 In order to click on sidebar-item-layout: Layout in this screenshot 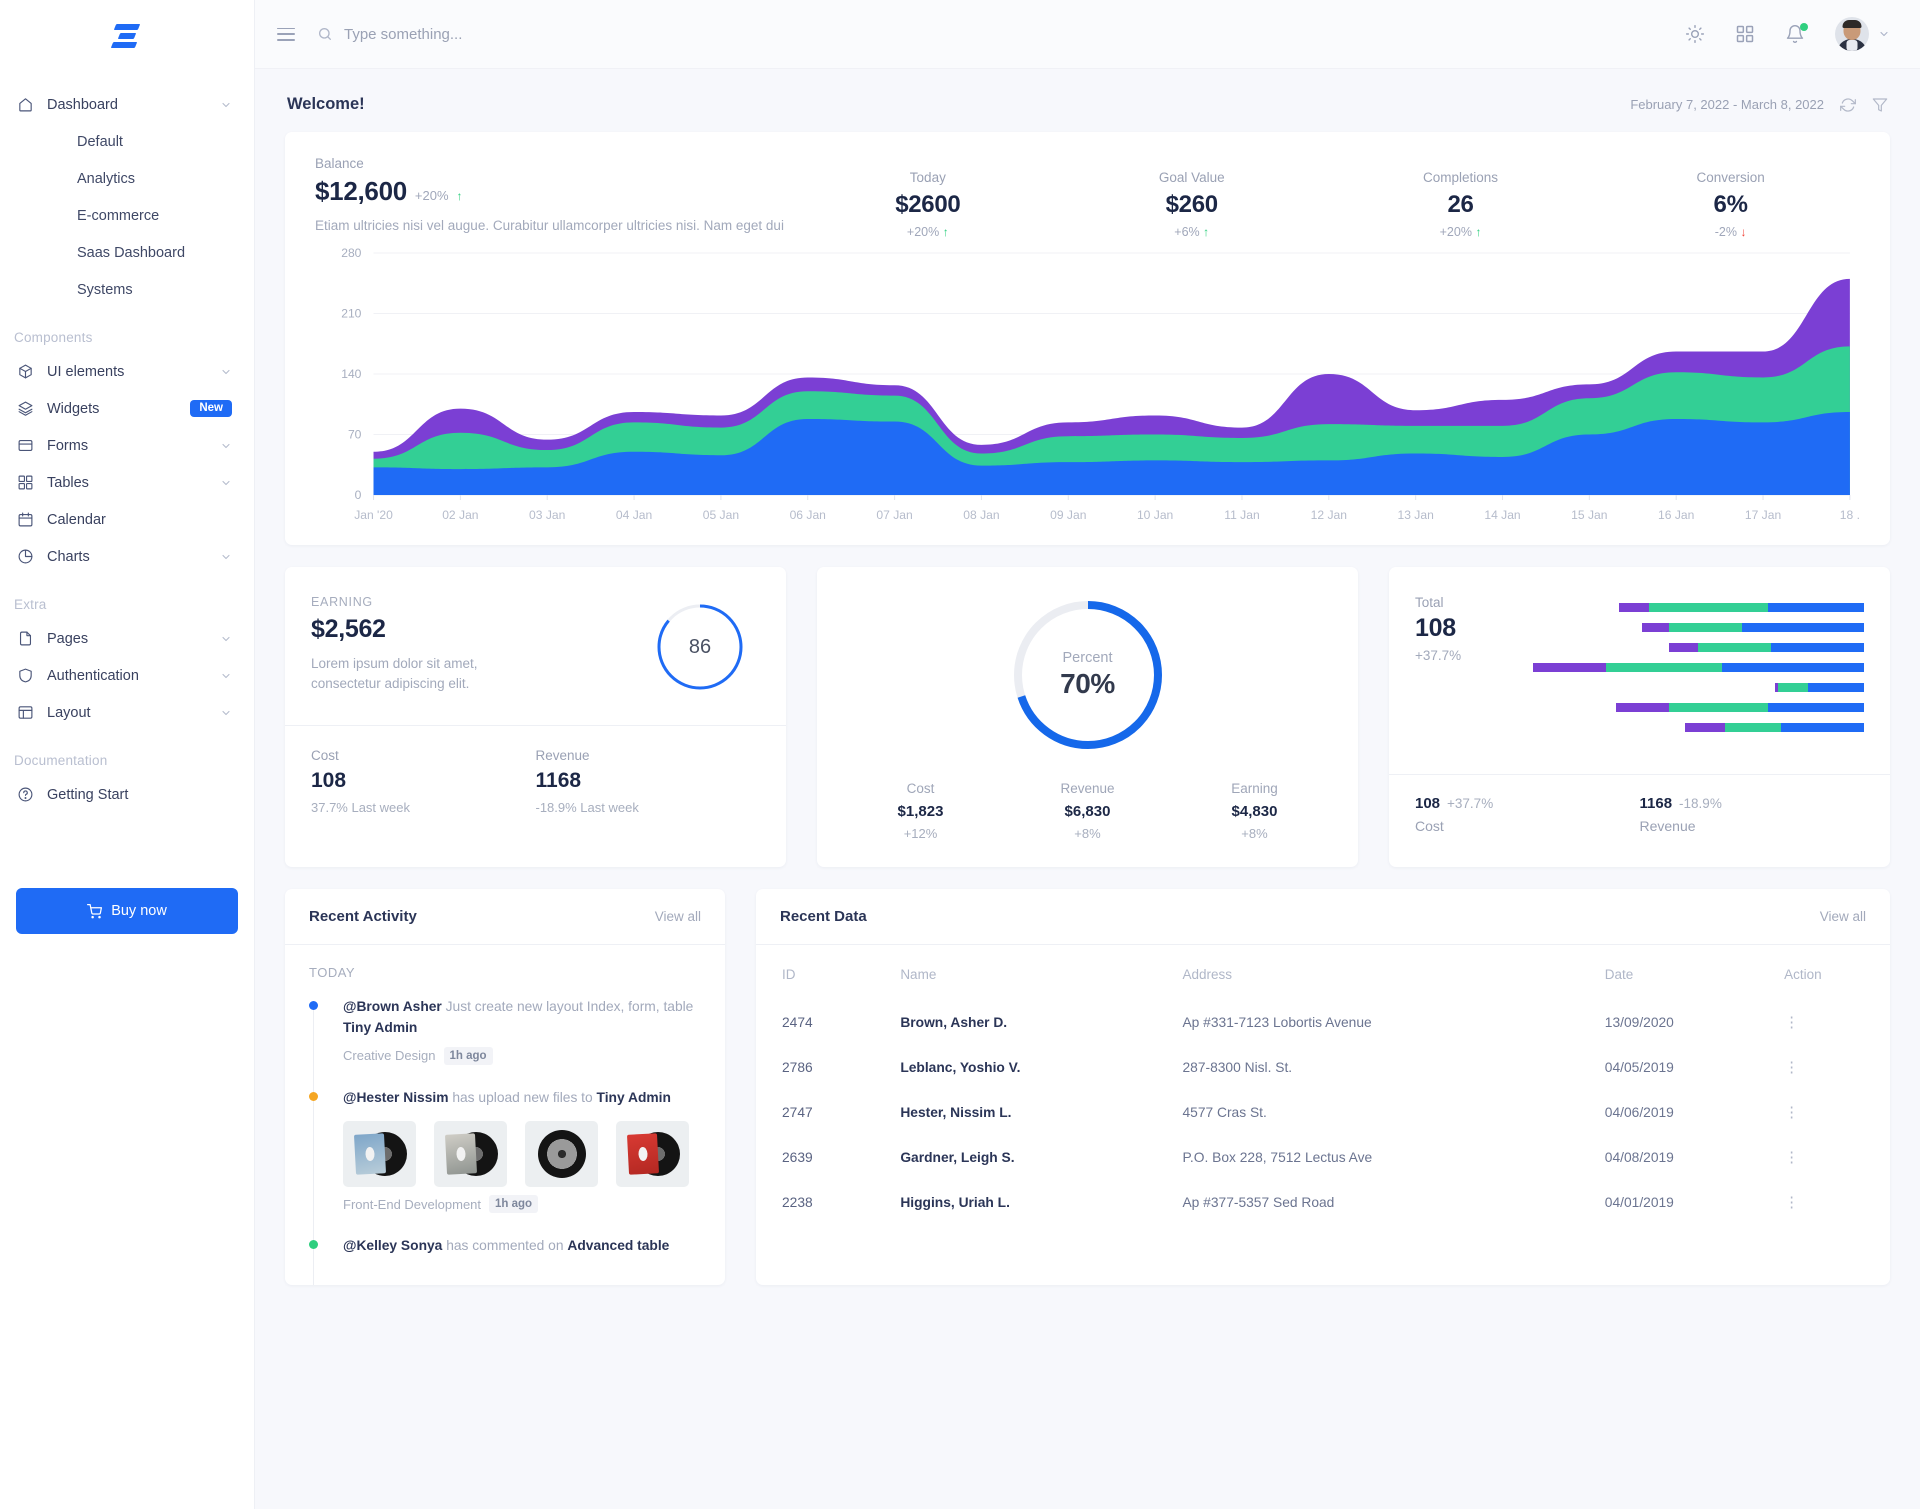, I will do `click(127, 712)`.